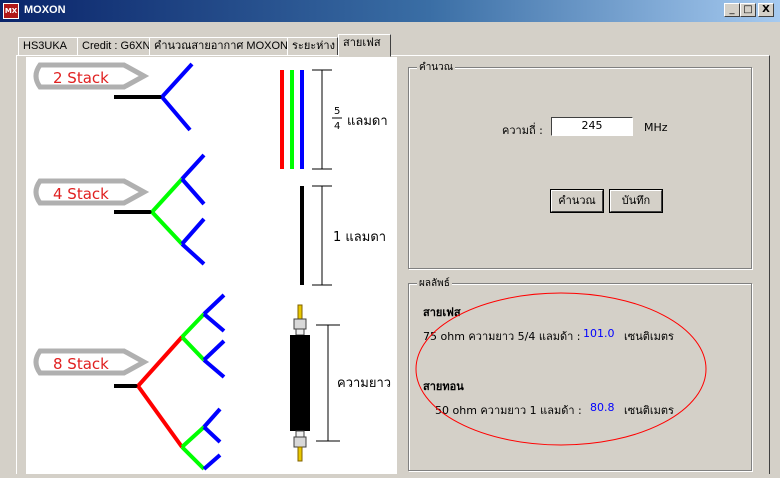  What do you see at coordinates (45, 10) in the screenshot?
I see `window-title: MOXON` at bounding box center [45, 10].